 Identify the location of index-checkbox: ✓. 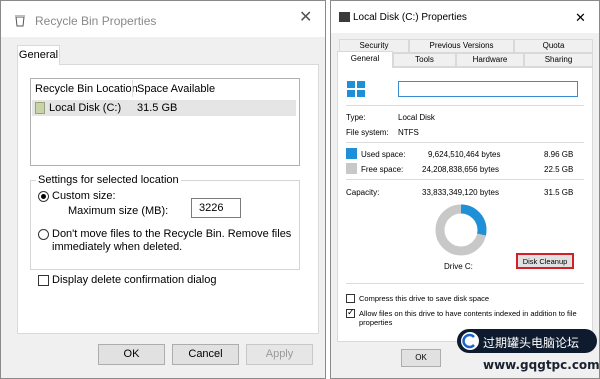
(350, 312).